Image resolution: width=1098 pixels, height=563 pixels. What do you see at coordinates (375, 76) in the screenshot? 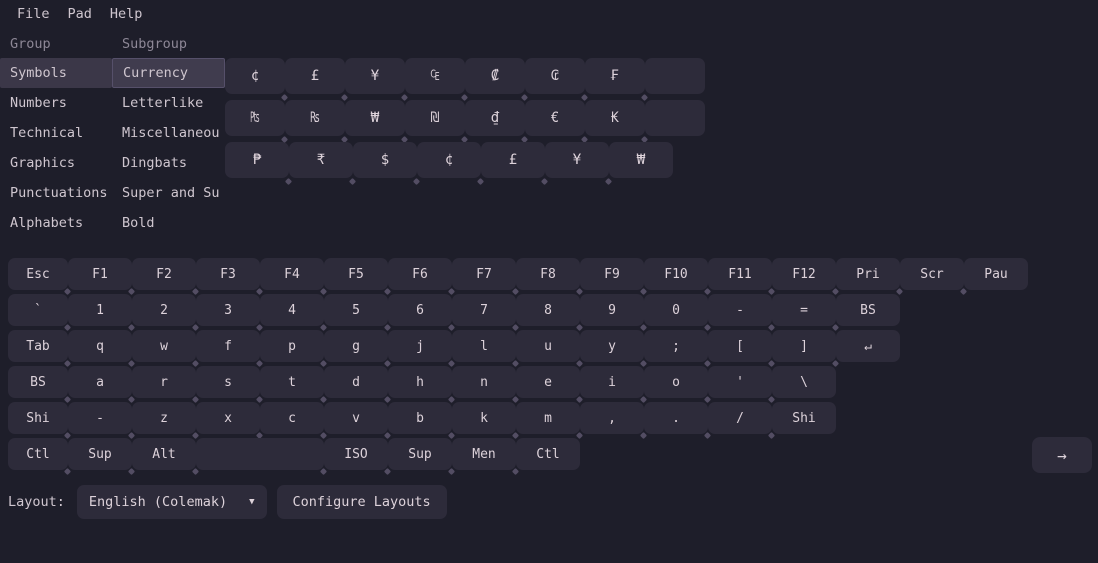
I see `symbol-key: ¥` at bounding box center [375, 76].